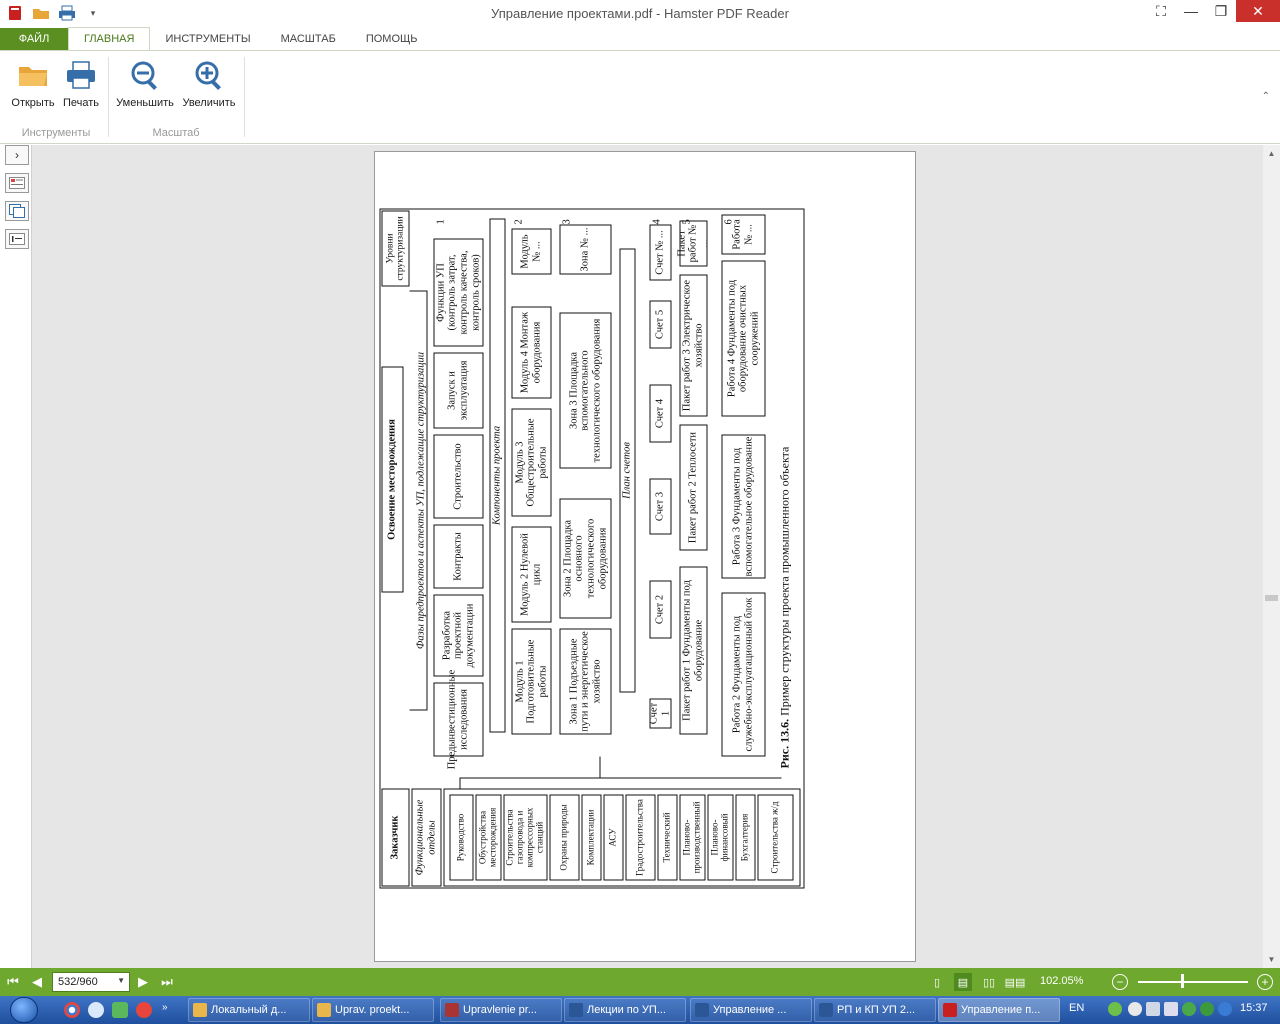 This screenshot has height=1024, width=1280. What do you see at coordinates (775, 837) in the screenshot?
I see `department-box: Строительства ж/д` at bounding box center [775, 837].